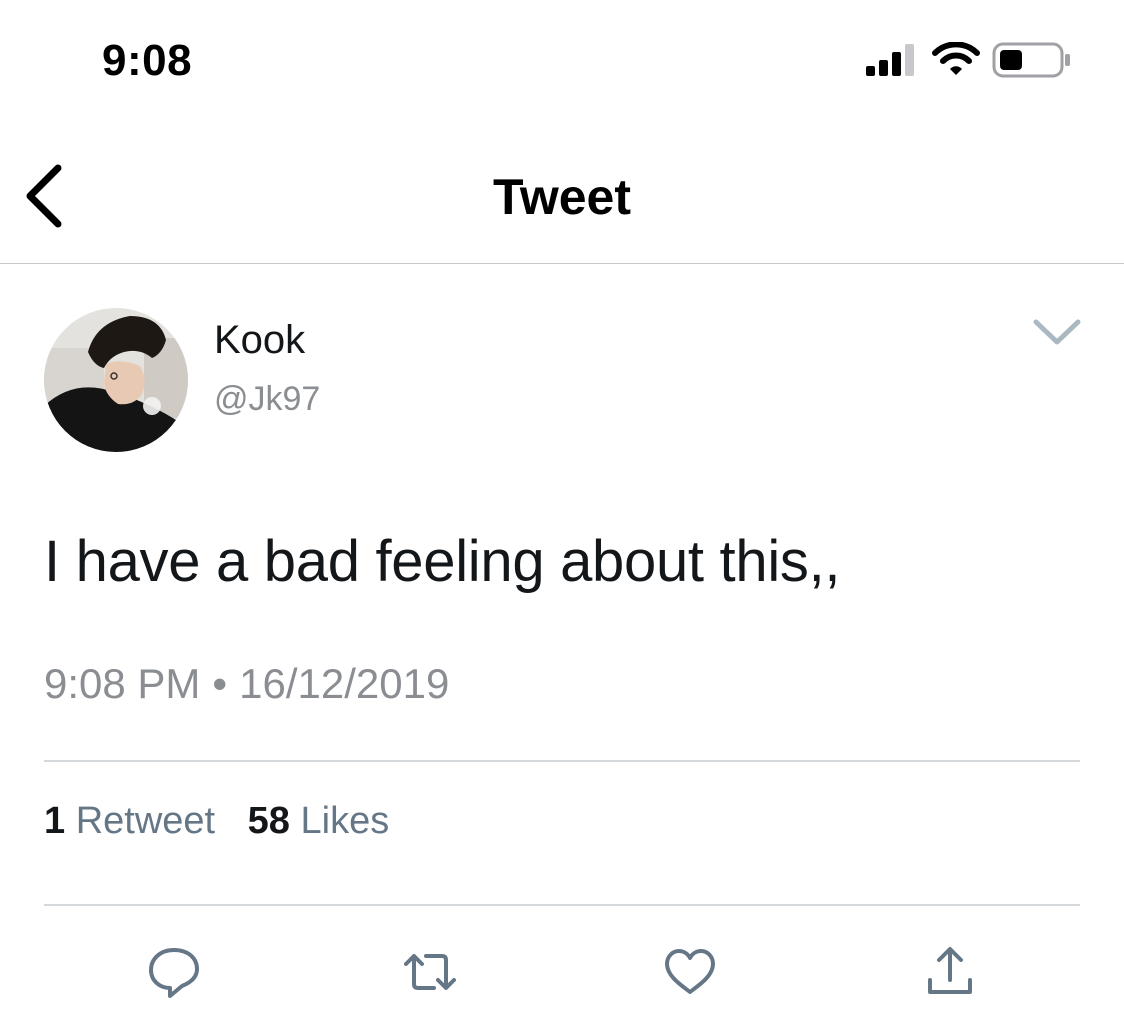 Image resolution: width=1124 pixels, height=1031 pixels. Describe the element at coordinates (562, 60) in the screenshot. I see `status-bar: 9:08` at that location.